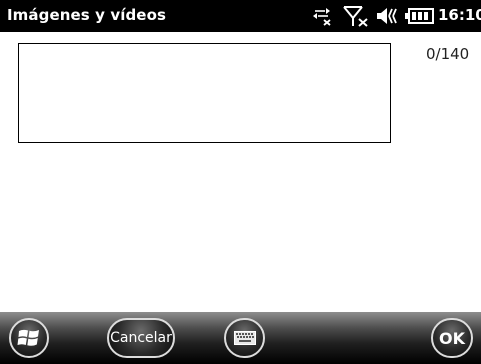 Image resolution: width=481 pixels, height=364 pixels. Describe the element at coordinates (240, 16) in the screenshot. I see `title-bar: Imágenes y vídeos 16:10` at that location.